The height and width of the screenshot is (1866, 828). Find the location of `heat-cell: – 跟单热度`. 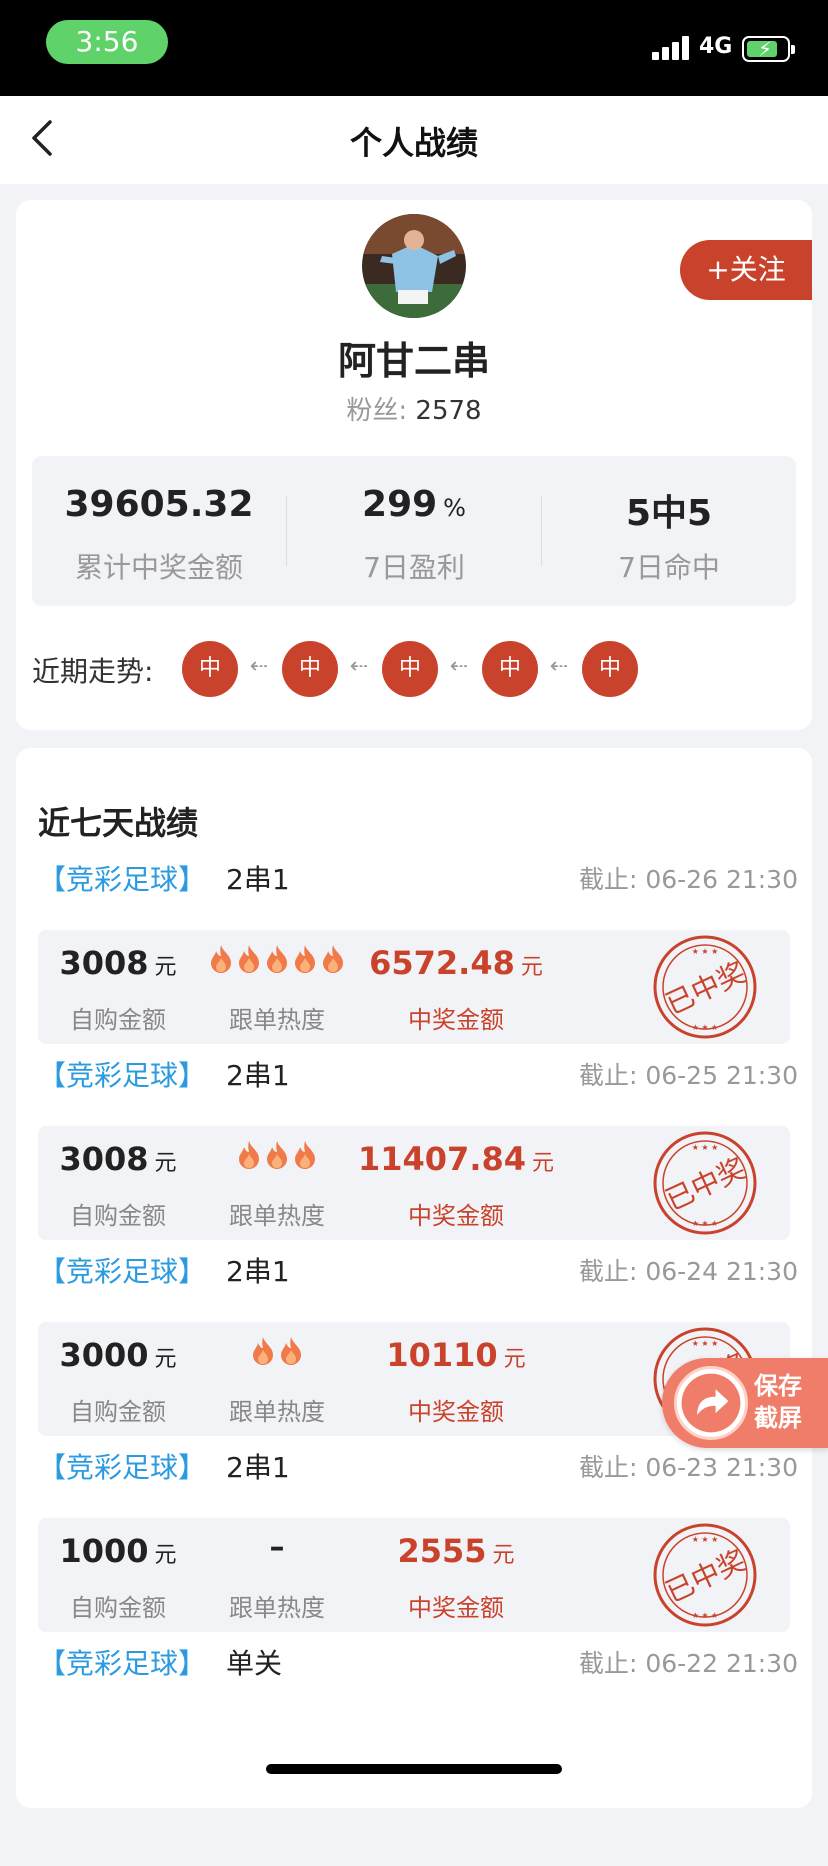

heat-cell: – 跟单热度 is located at coordinates (277, 1575).